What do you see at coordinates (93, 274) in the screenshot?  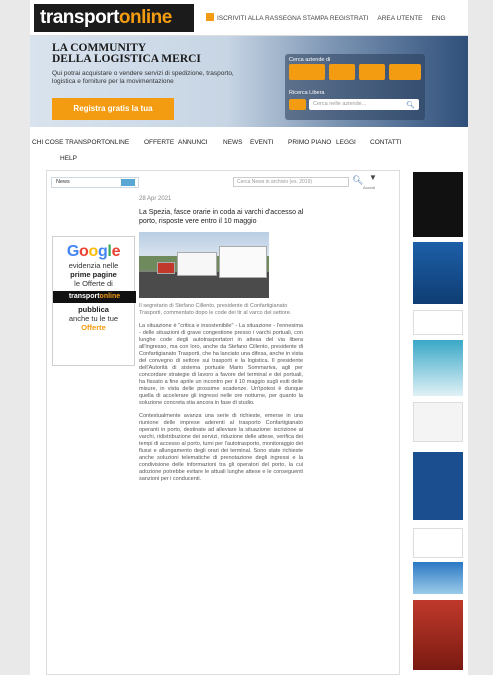 I see `ad-line: prime pagine` at bounding box center [93, 274].